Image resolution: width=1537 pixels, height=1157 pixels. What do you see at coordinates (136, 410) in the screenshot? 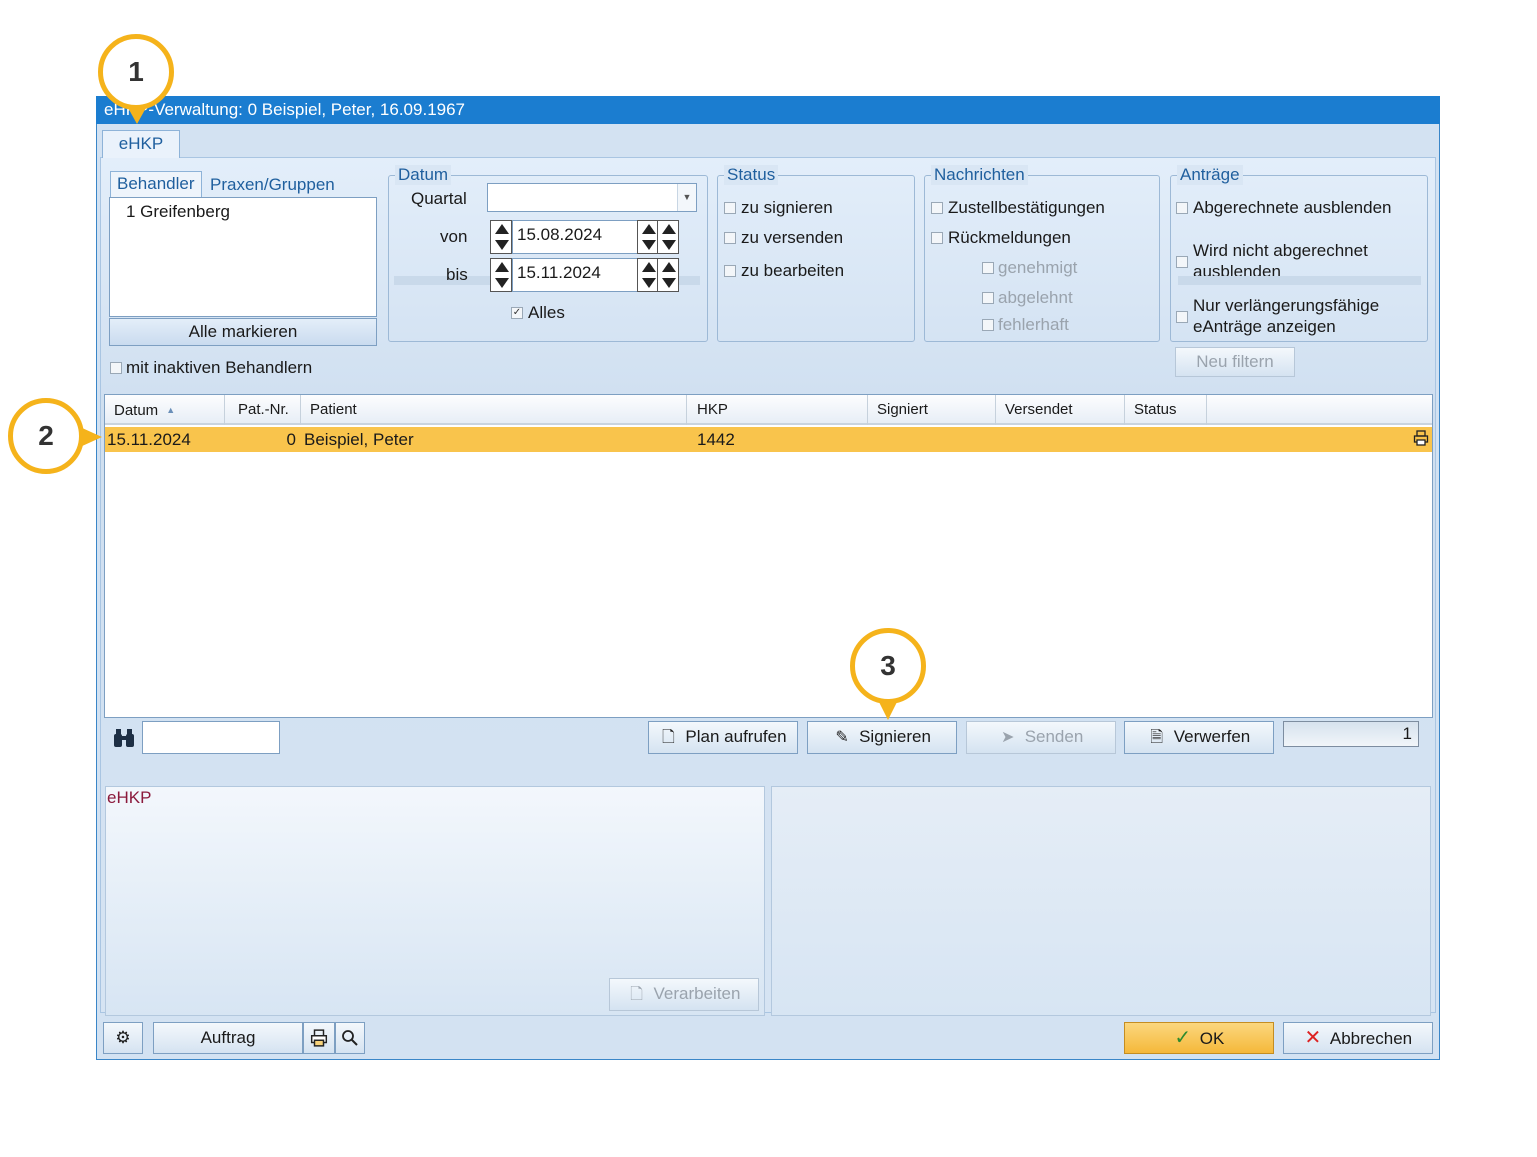
I see `column-header-label: Datum` at bounding box center [136, 410].